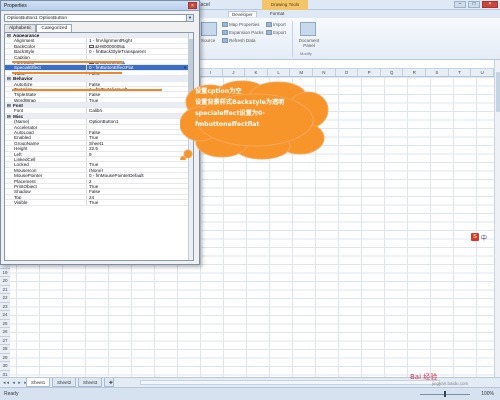 The width and height of the screenshot is (500, 400). Describe the element at coordinates (415, 72) in the screenshot. I see `column-header: R` at that location.